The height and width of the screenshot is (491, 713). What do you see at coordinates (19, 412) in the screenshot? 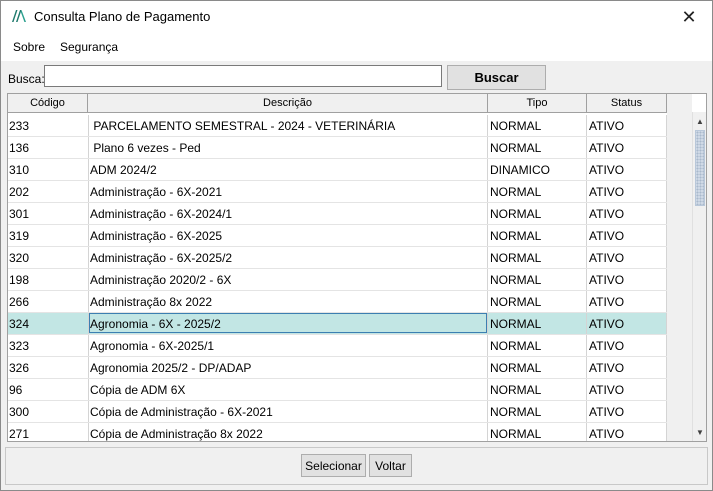
I see `cell-codigo: 300` at bounding box center [19, 412].